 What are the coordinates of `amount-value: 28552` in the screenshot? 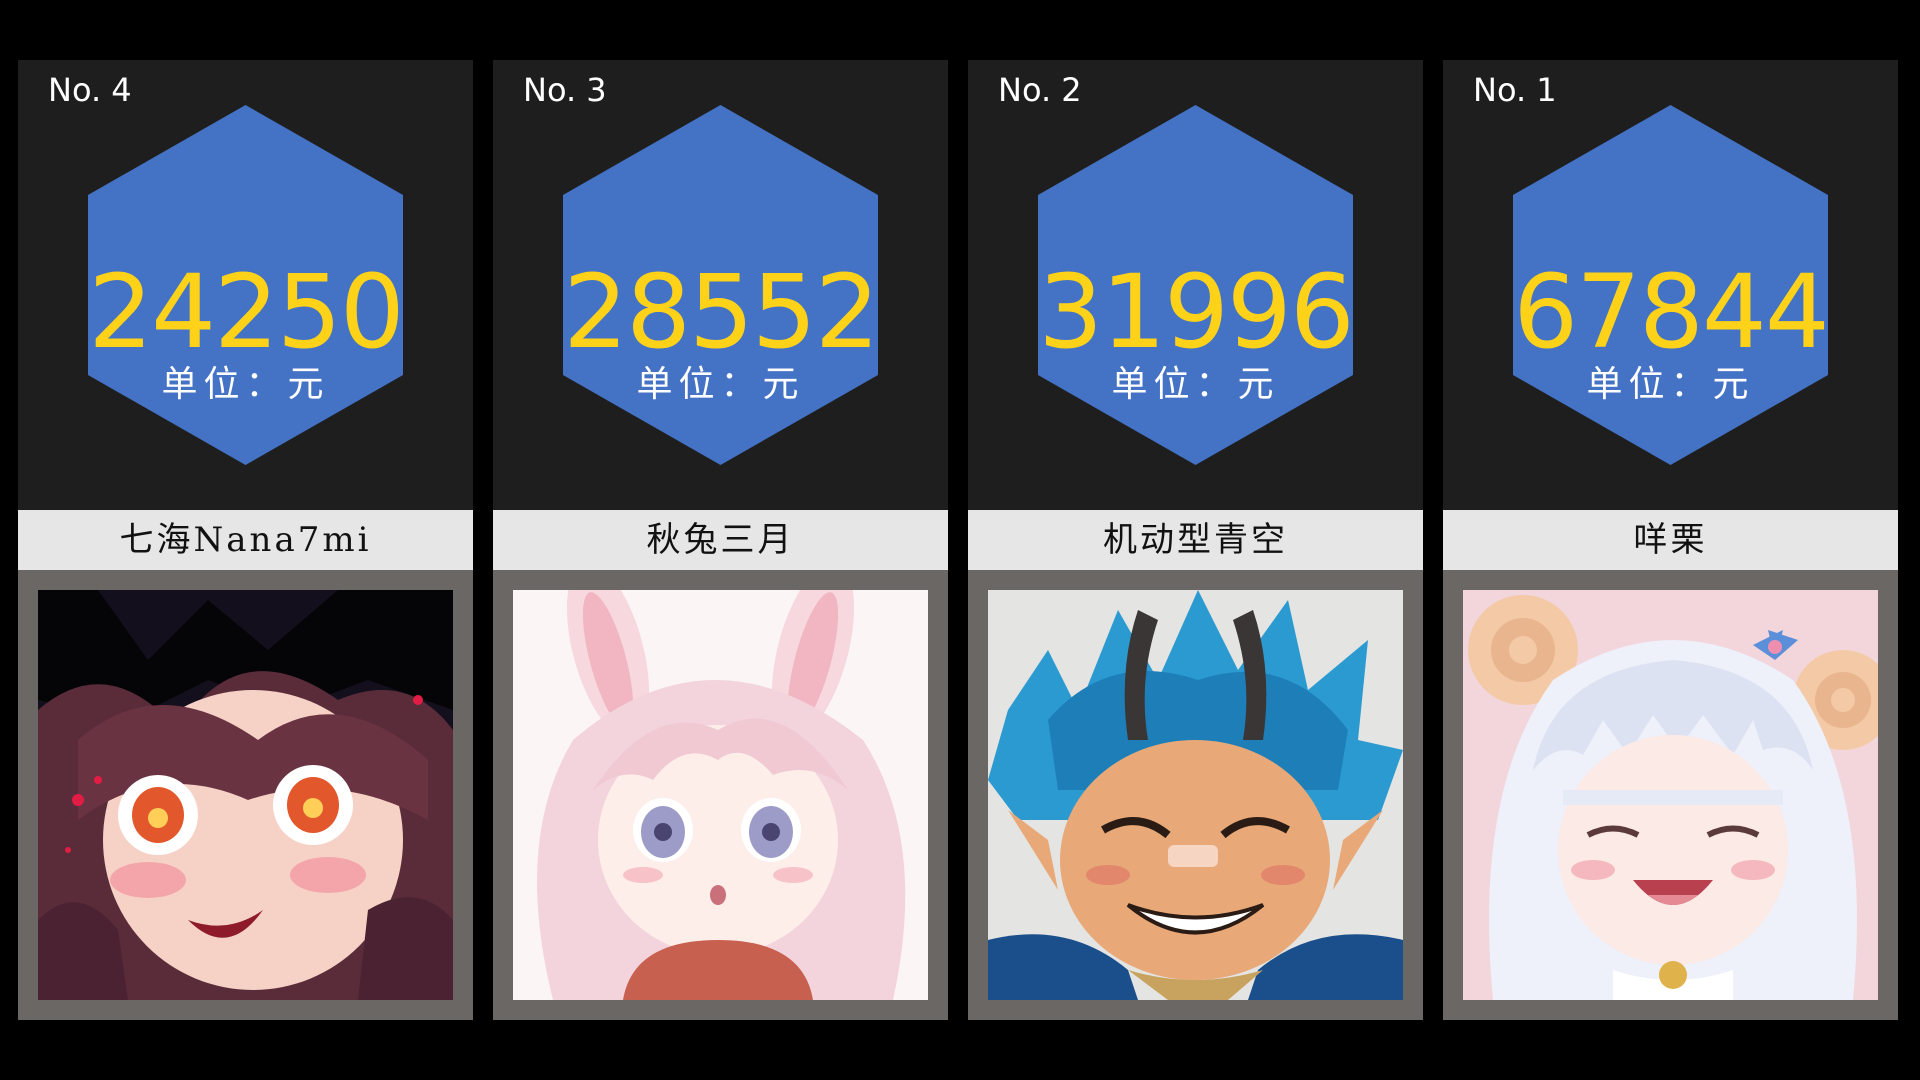 It's located at (721, 312).